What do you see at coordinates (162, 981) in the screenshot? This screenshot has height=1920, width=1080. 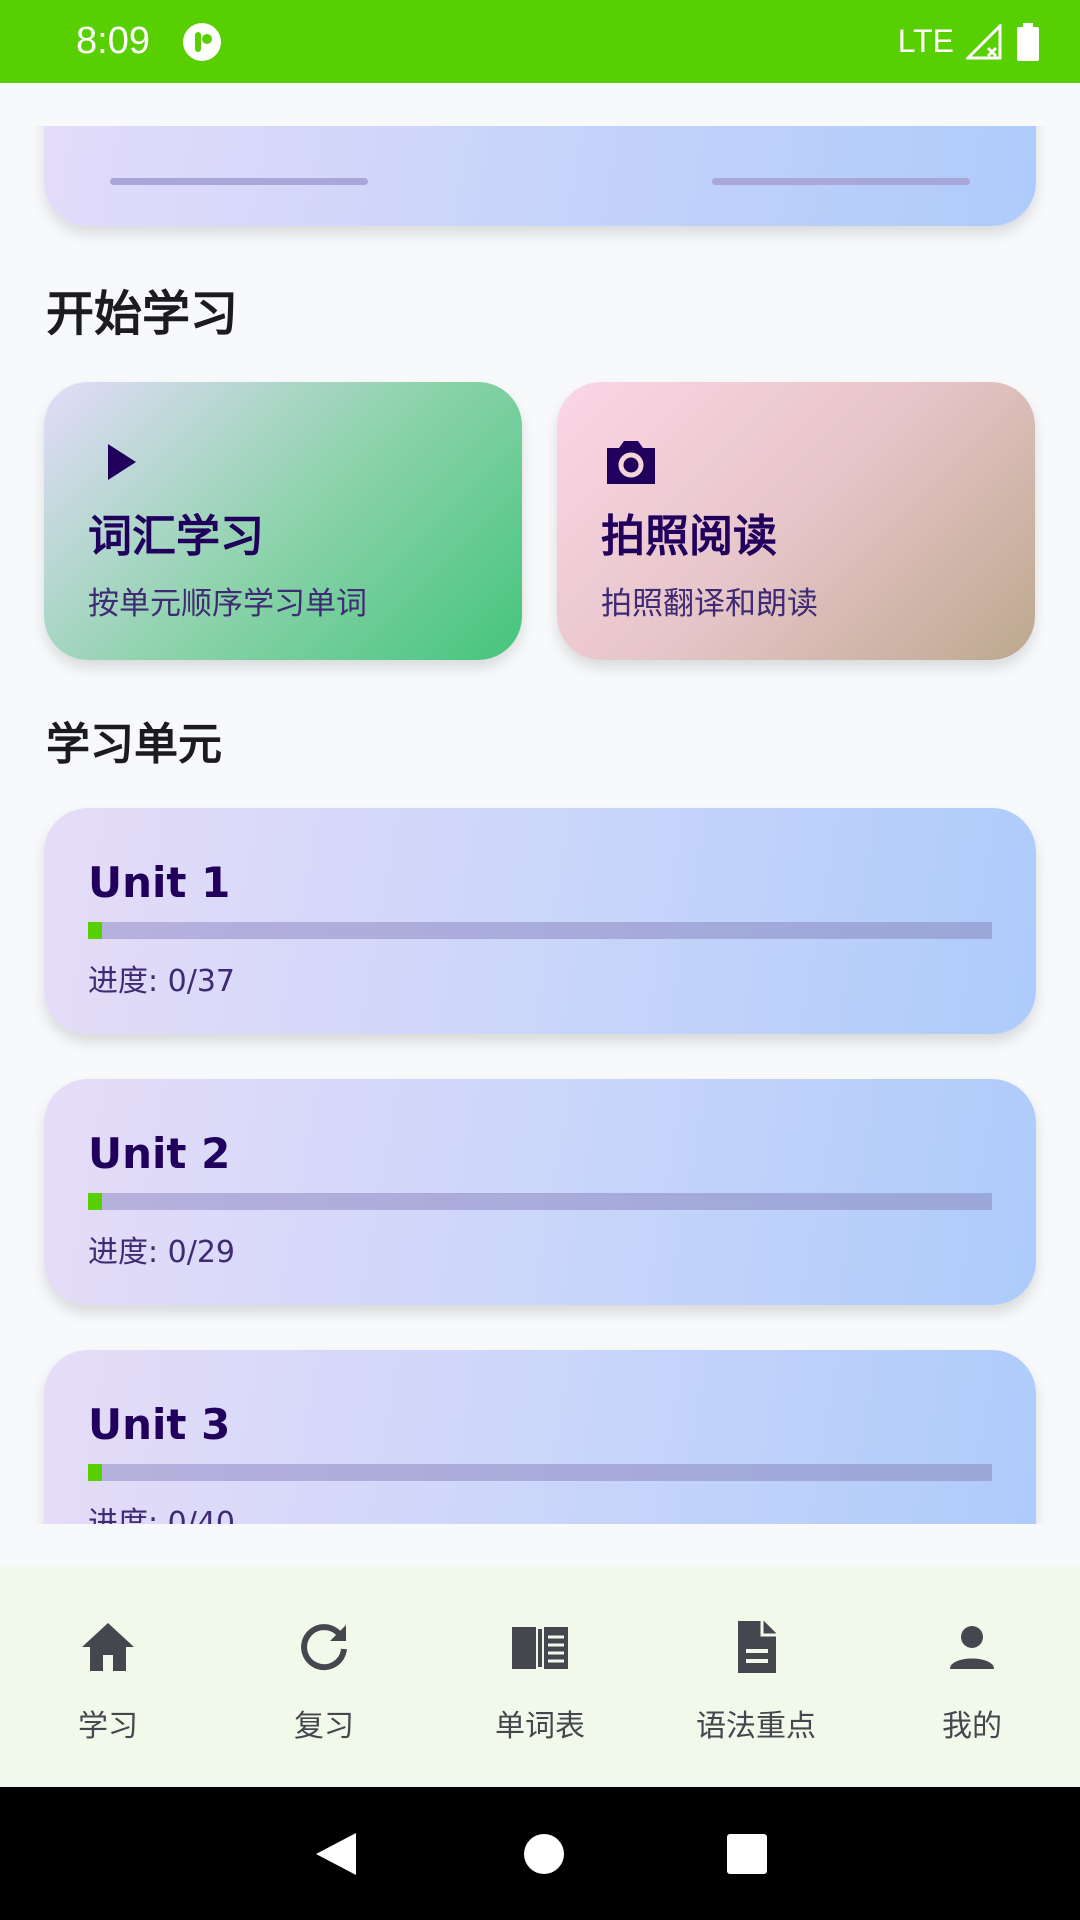 I see `unit-progress-text: 进度: 0/37` at bounding box center [162, 981].